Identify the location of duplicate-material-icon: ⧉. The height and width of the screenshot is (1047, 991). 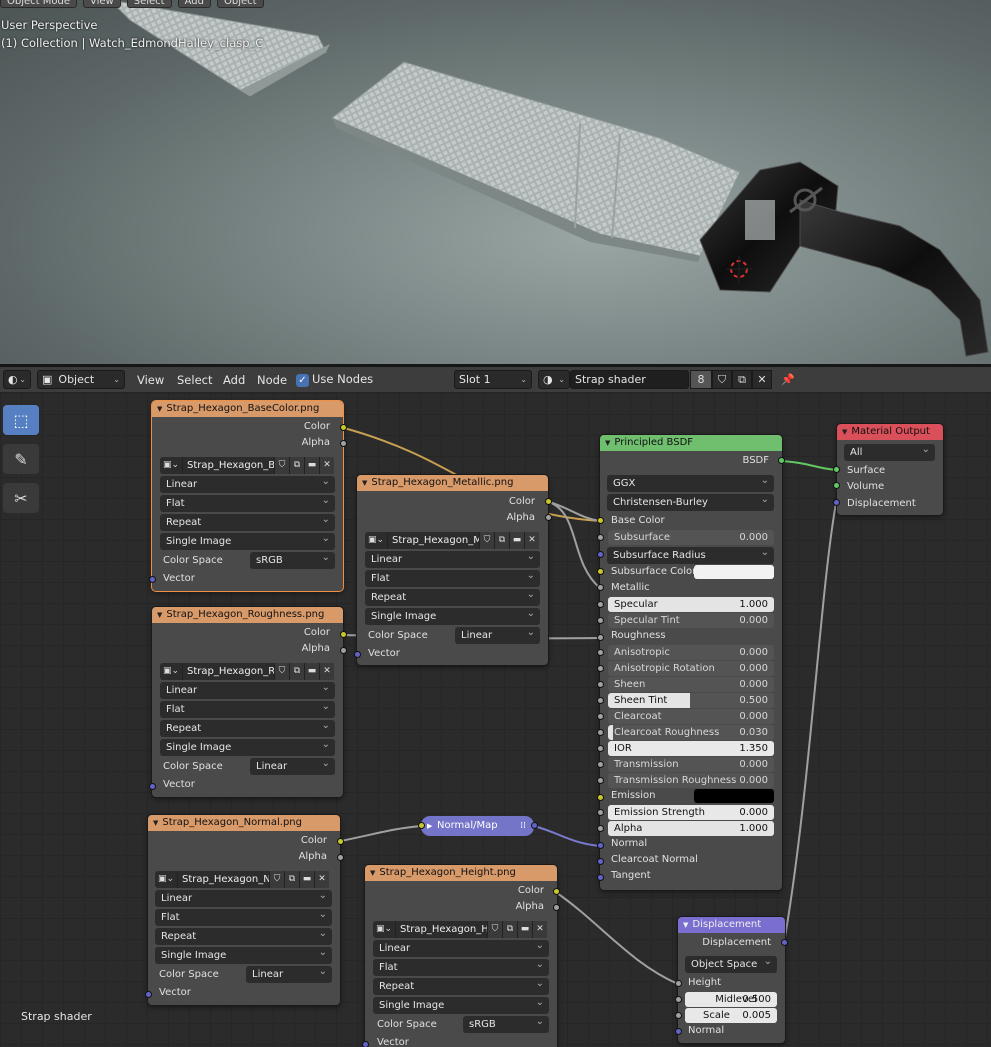
(742, 379).